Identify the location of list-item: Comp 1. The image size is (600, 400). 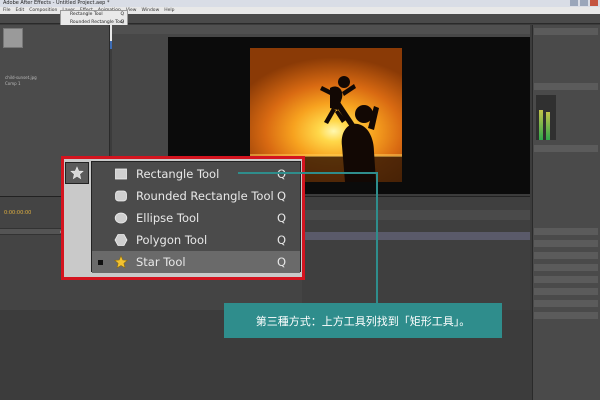
(54, 84).